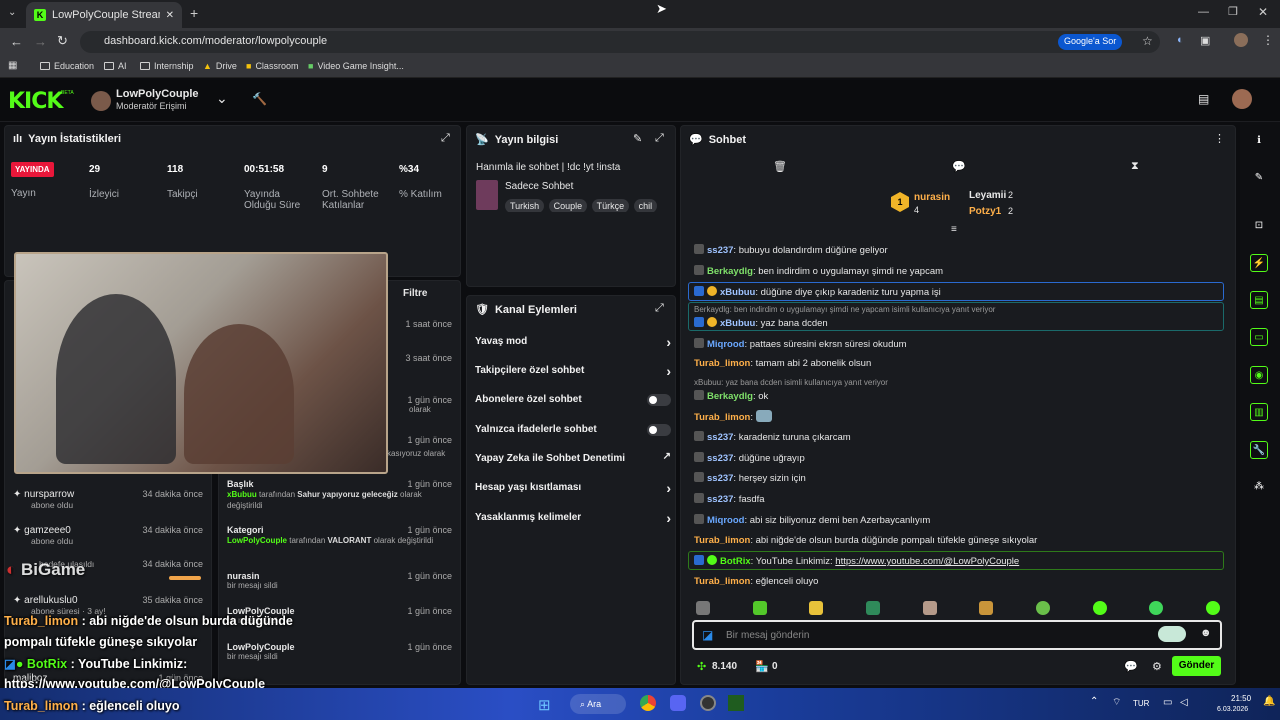 The height and width of the screenshot is (720, 1280). What do you see at coordinates (1090, 42) in the screenshot?
I see `google-ask-button: Google'a Sor` at bounding box center [1090, 42].